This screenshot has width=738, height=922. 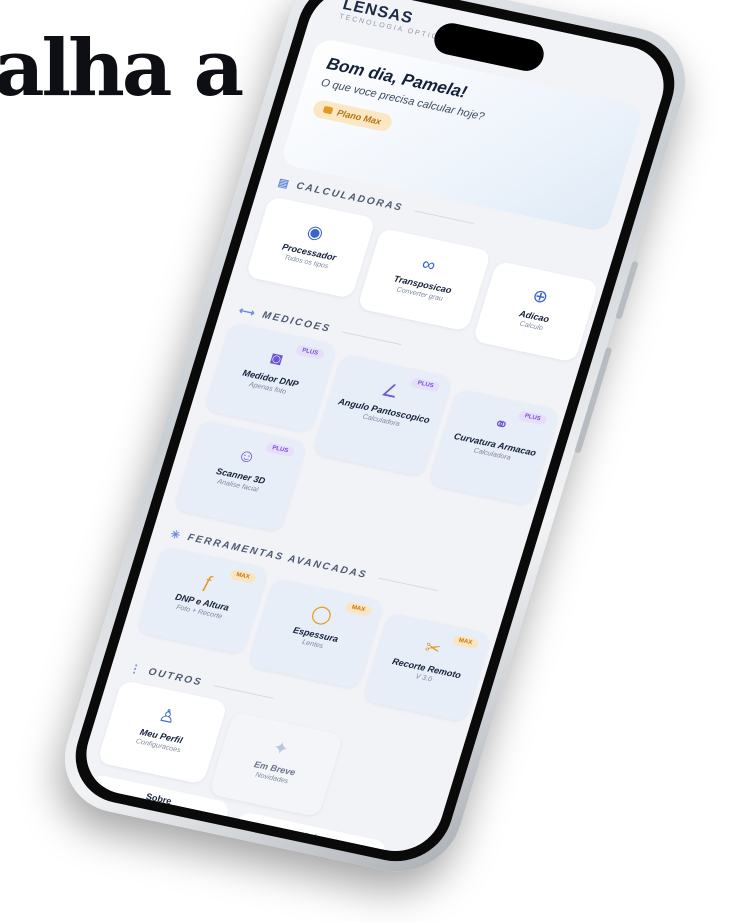 I want to click on logout-button: Sair, so click(x=309, y=835).